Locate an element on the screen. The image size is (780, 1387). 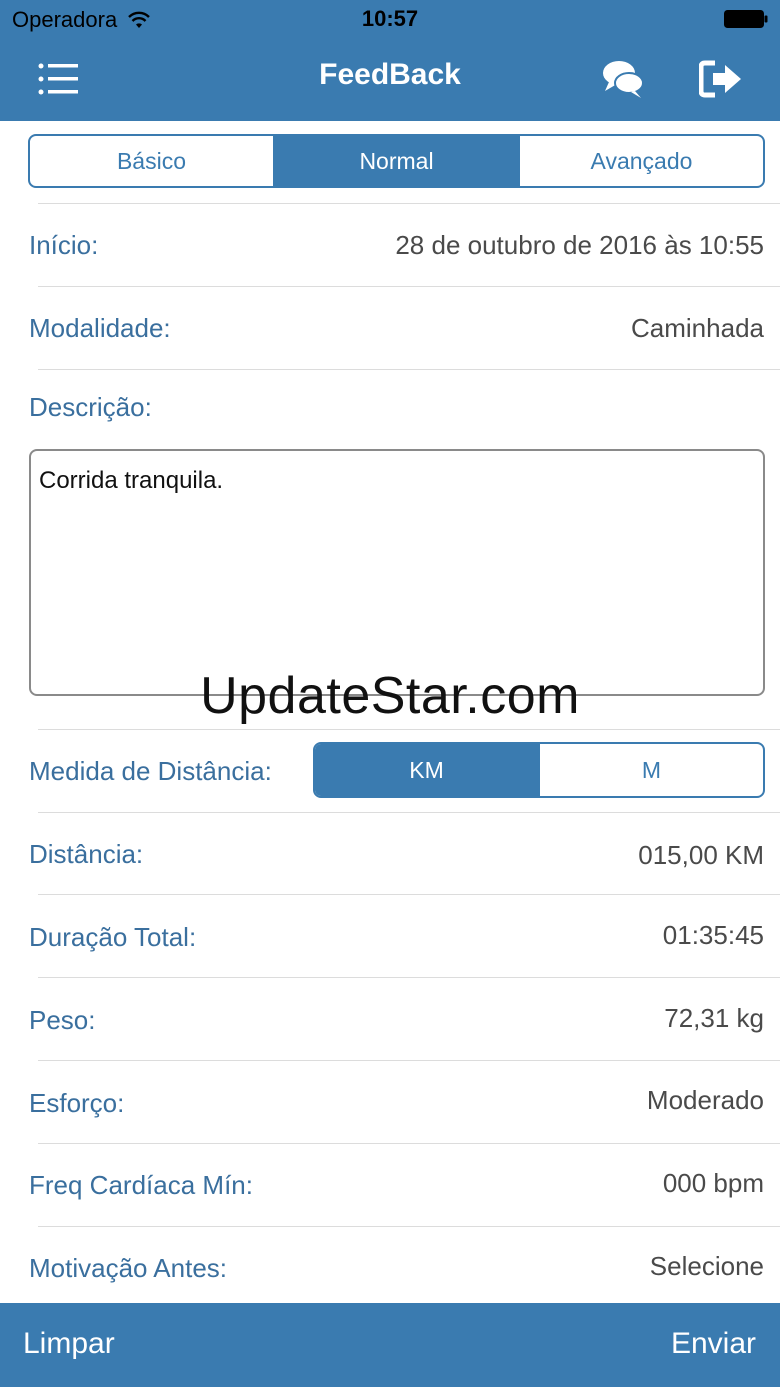
duracao-label: Duração Total: is located at coordinates (113, 937).